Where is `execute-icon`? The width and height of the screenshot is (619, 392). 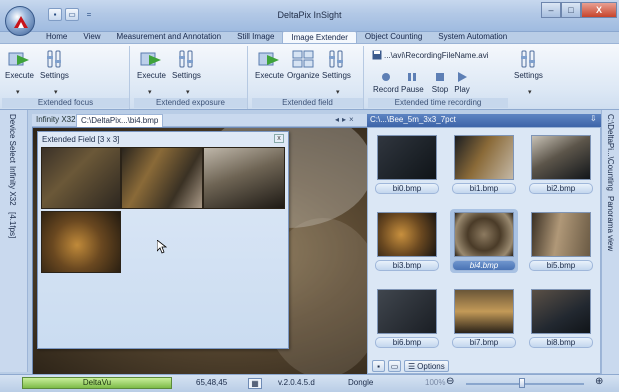
execute-icon is located at coordinates (19, 59).